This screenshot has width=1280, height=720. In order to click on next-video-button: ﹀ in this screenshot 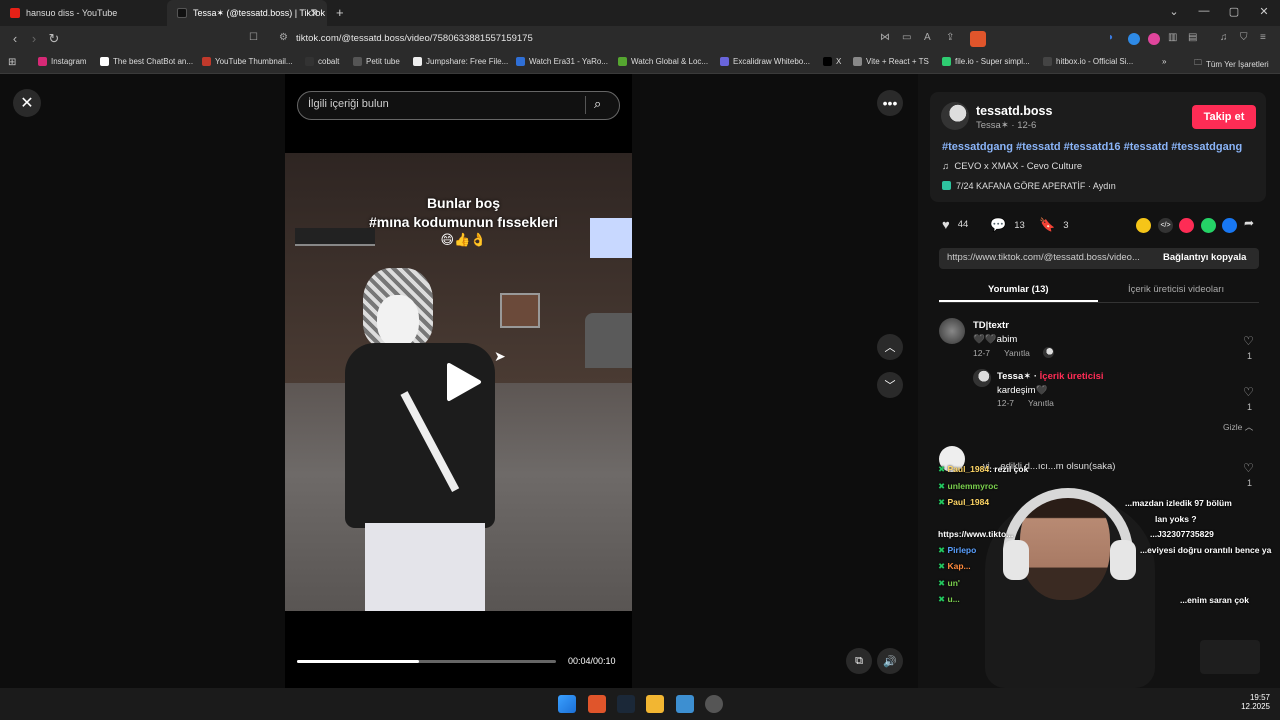, I will do `click(890, 385)`.